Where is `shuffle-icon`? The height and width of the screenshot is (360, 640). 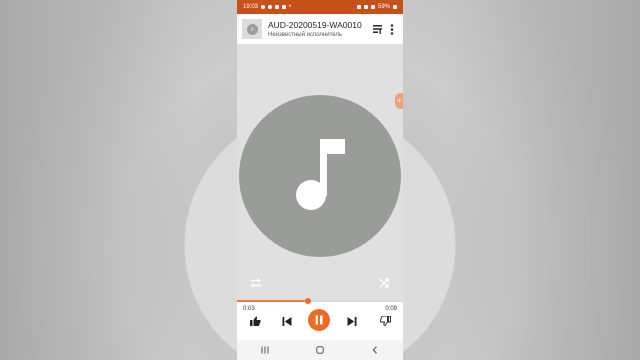 shuffle-icon is located at coordinates (384, 283).